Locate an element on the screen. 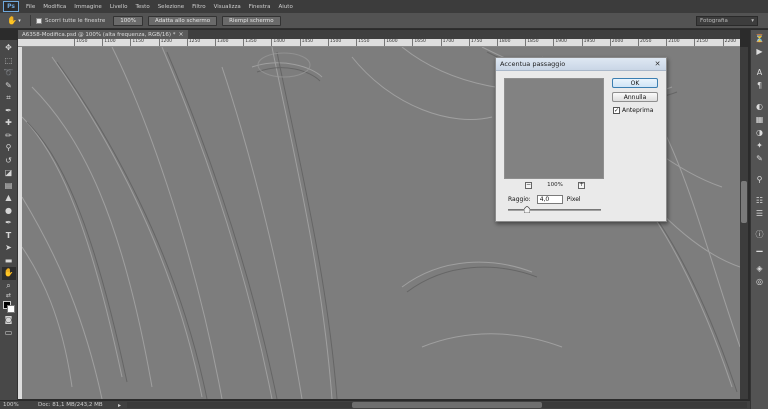 The image size is (768, 409). ruler-tick-label: 1700 is located at coordinates (447, 42).